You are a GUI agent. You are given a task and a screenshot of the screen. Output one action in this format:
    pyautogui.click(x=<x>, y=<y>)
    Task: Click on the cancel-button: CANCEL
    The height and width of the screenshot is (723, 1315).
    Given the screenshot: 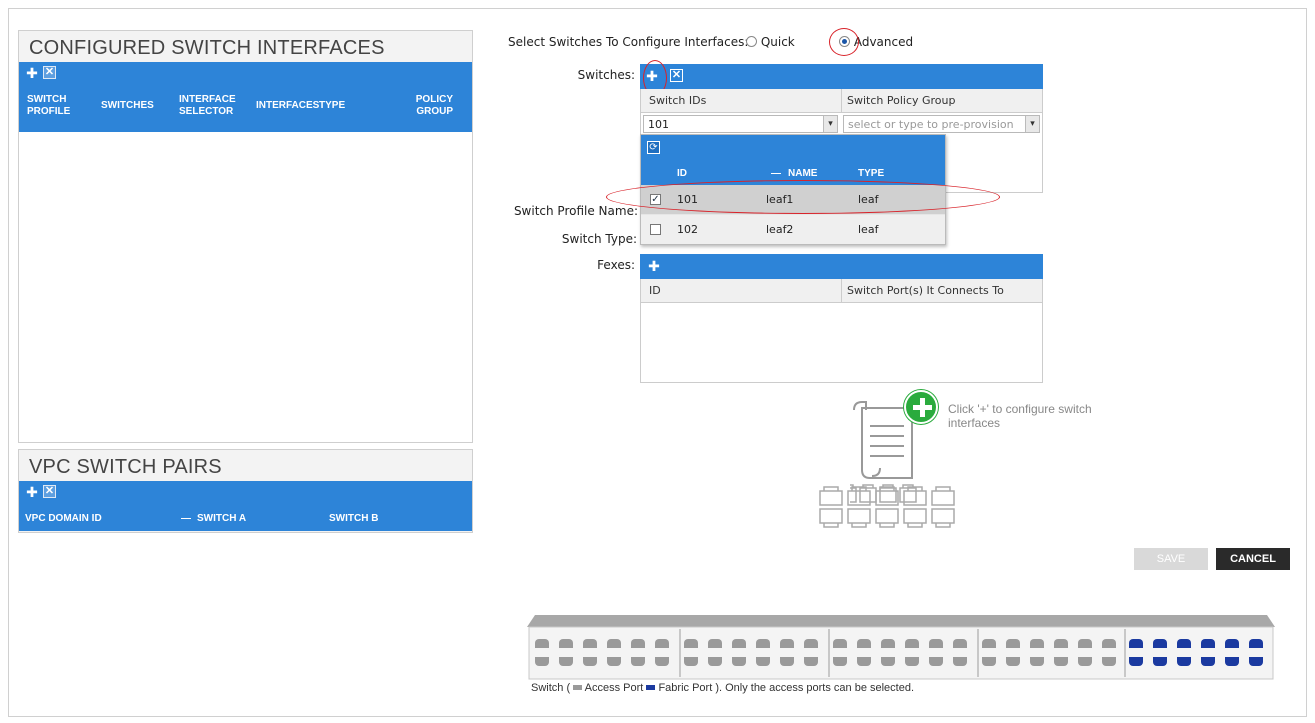 What is the action you would take?
    pyautogui.click(x=1253, y=559)
    